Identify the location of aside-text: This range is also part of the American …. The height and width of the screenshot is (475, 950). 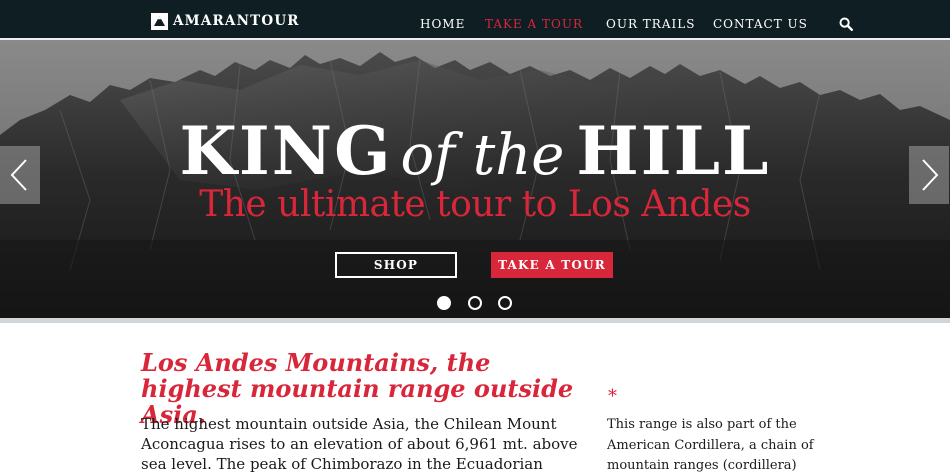
(710, 445).